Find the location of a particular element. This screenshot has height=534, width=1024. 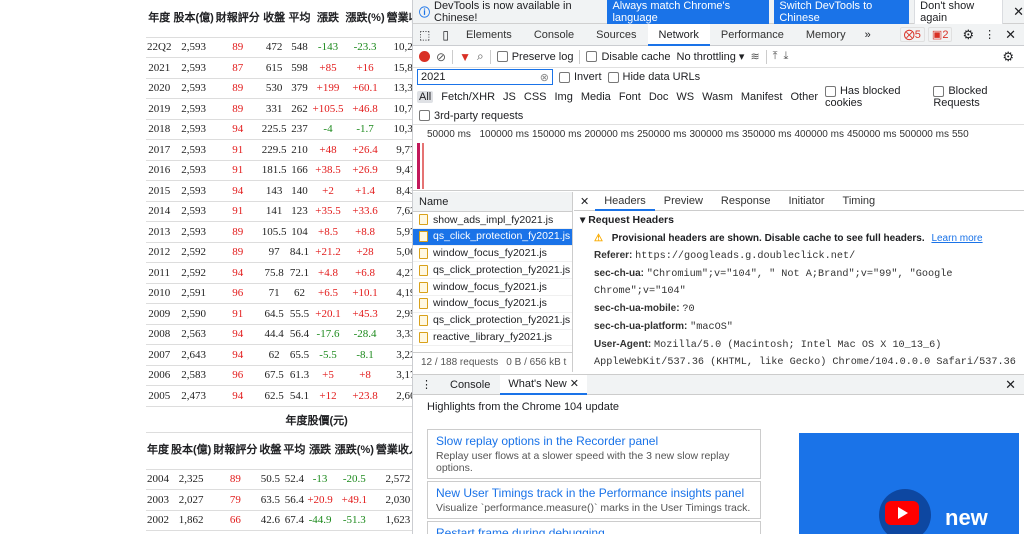

record-icon is located at coordinates (424, 56).